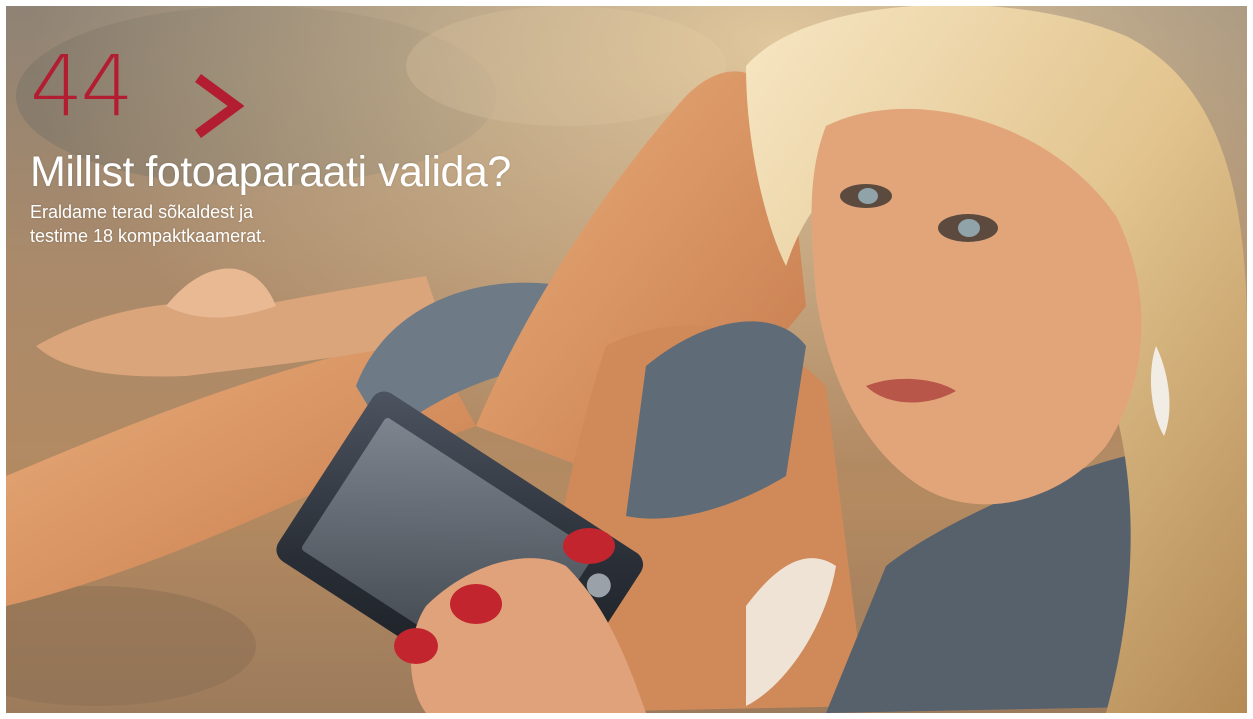  Describe the element at coordinates (82, 86) in the screenshot. I see `page-number: 44` at that location.